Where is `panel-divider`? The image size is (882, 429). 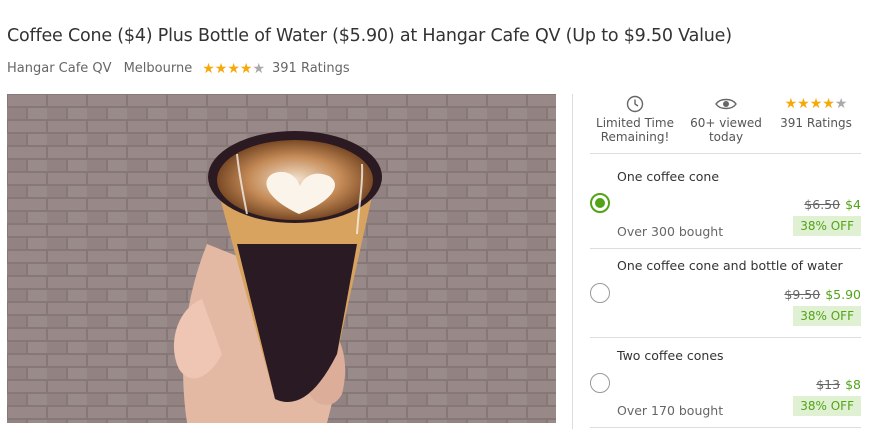
panel-divider is located at coordinates (572, 261).